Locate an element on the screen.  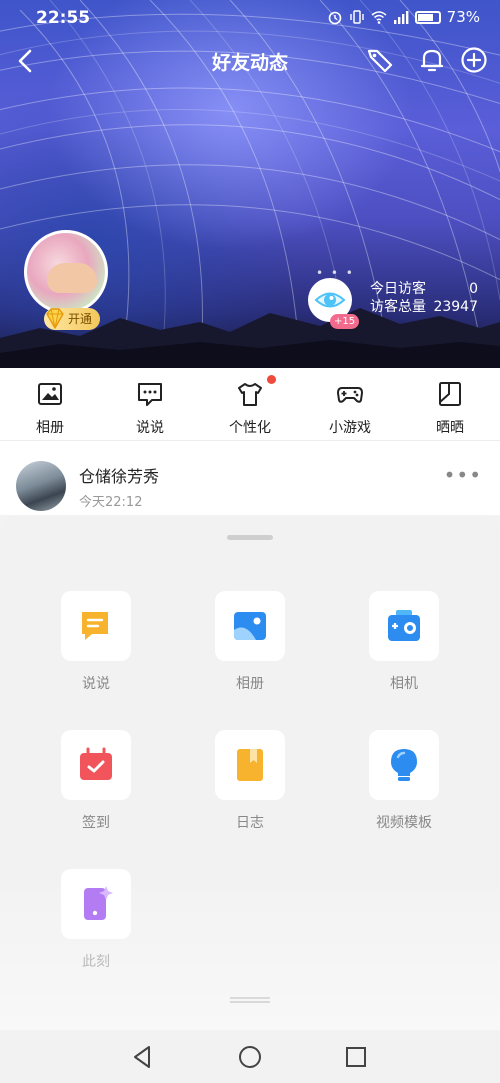
sheet-item-video-template: 视频模板 is located at coordinates (404, 781).